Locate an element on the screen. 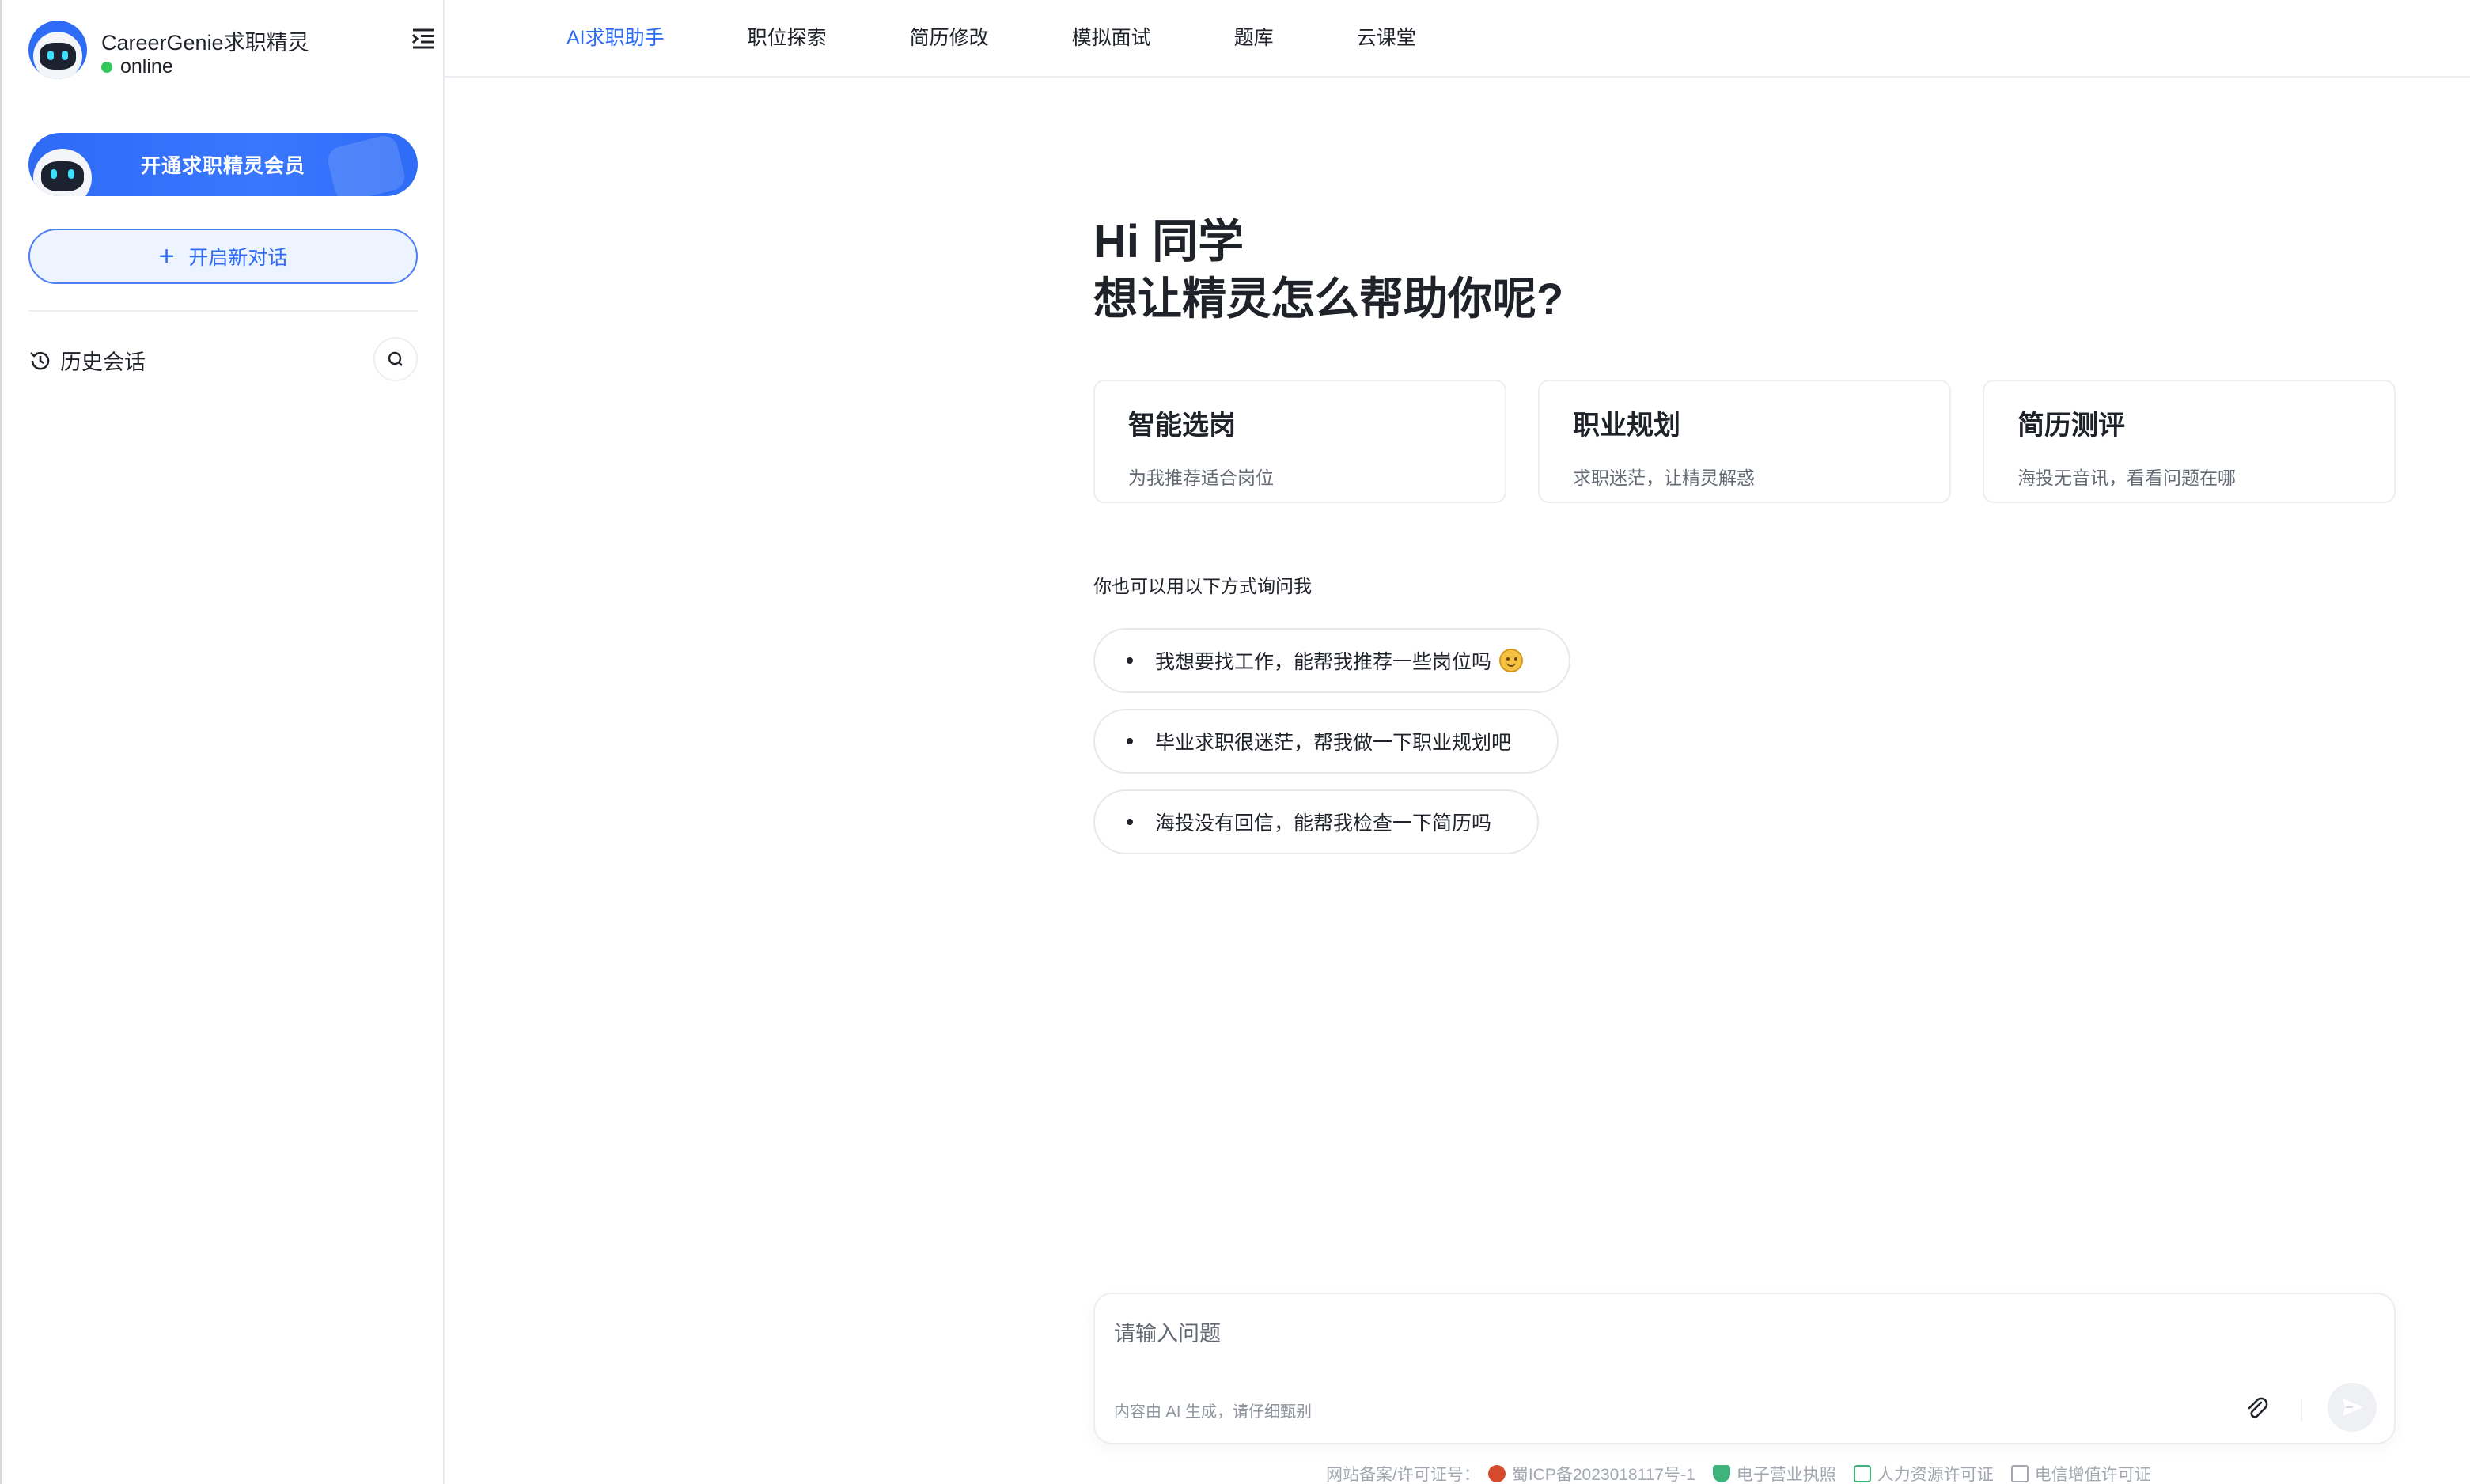 The width and height of the screenshot is (2470, 1484). card-title: 简历测评 is located at coordinates (2071, 426).